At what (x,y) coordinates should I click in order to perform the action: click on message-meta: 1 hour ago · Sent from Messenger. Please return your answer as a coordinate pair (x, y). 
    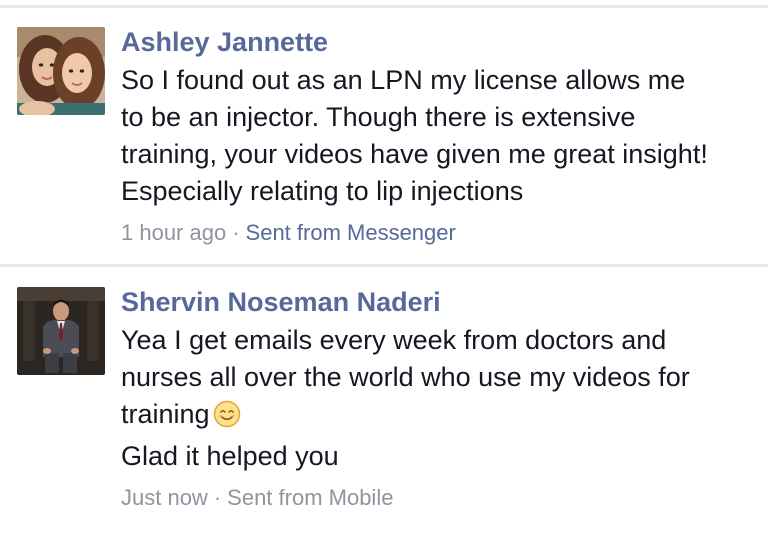
    Looking at the image, I should click on (441, 233).